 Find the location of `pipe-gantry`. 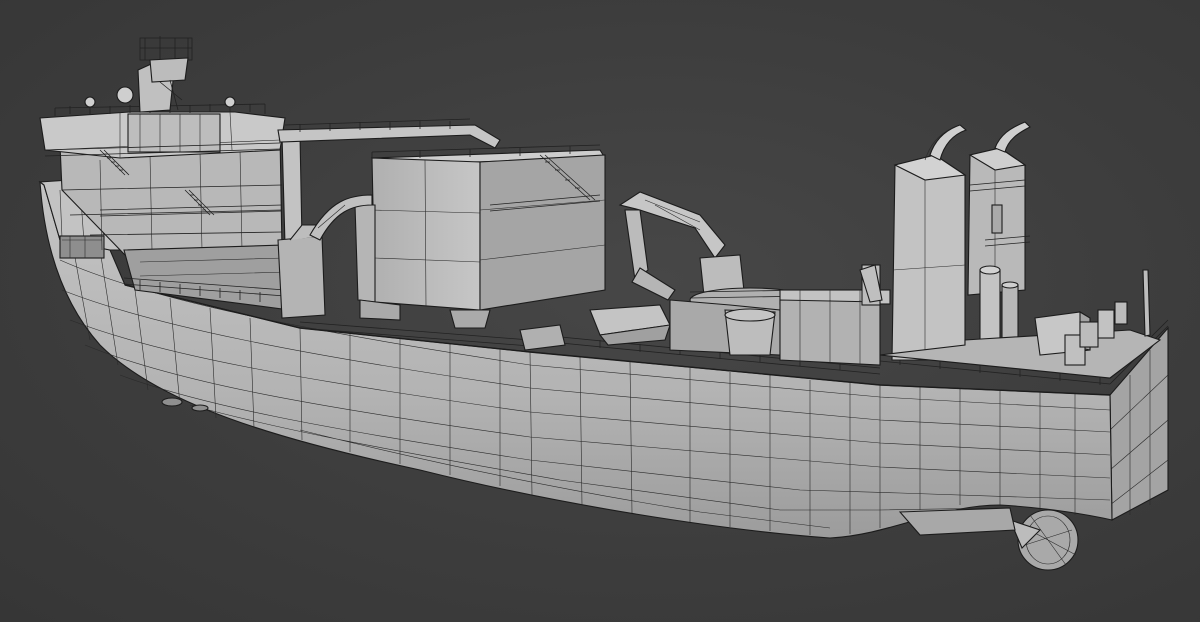

pipe-gantry is located at coordinates (389, 133).